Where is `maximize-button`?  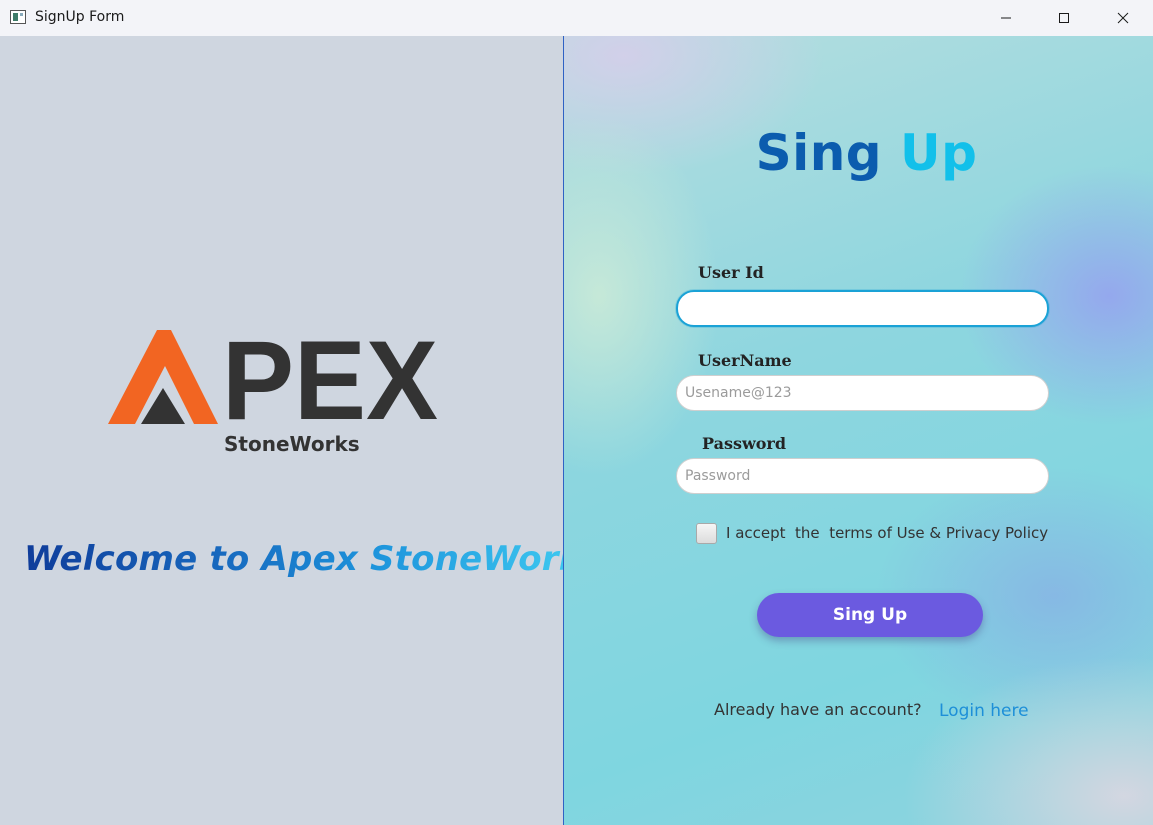
maximize-button is located at coordinates (1064, 18).